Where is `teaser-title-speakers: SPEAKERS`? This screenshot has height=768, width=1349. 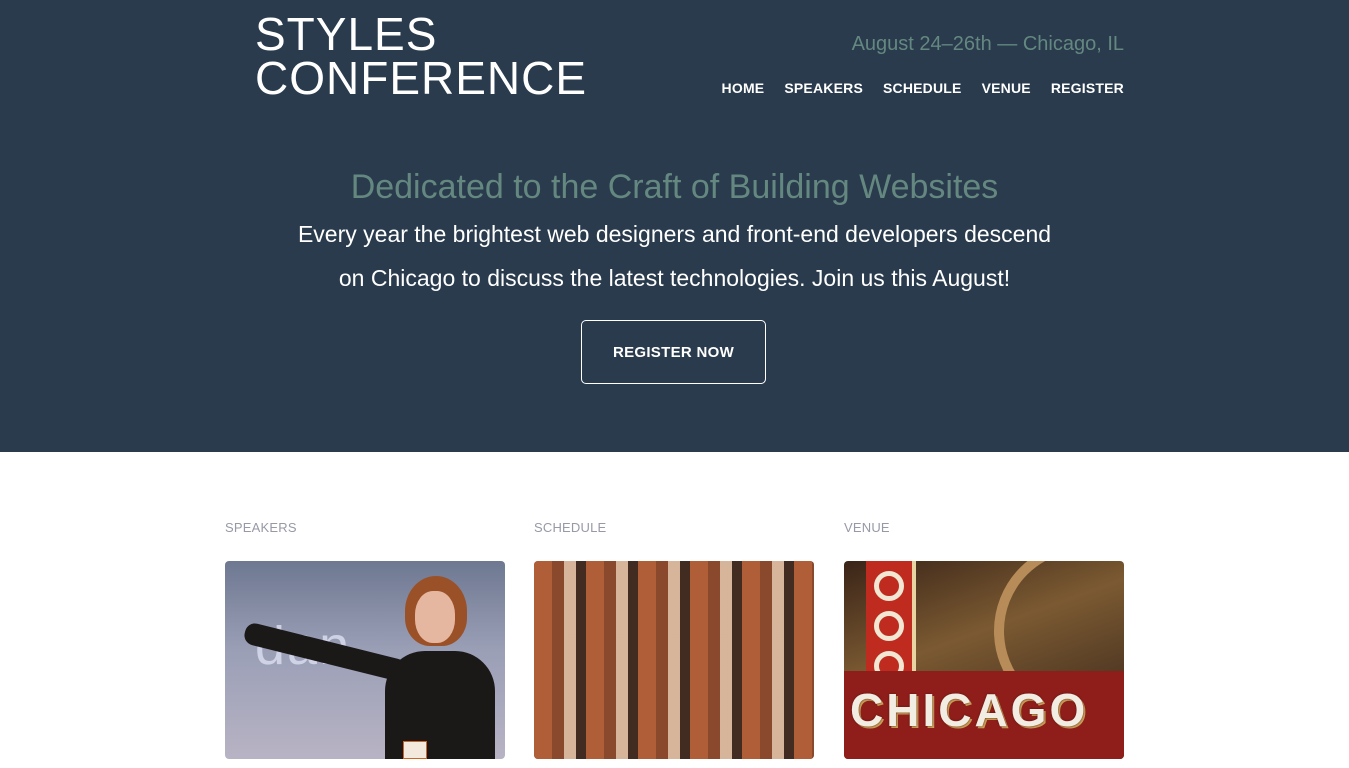 teaser-title-speakers: SPEAKERS is located at coordinates (365, 527).